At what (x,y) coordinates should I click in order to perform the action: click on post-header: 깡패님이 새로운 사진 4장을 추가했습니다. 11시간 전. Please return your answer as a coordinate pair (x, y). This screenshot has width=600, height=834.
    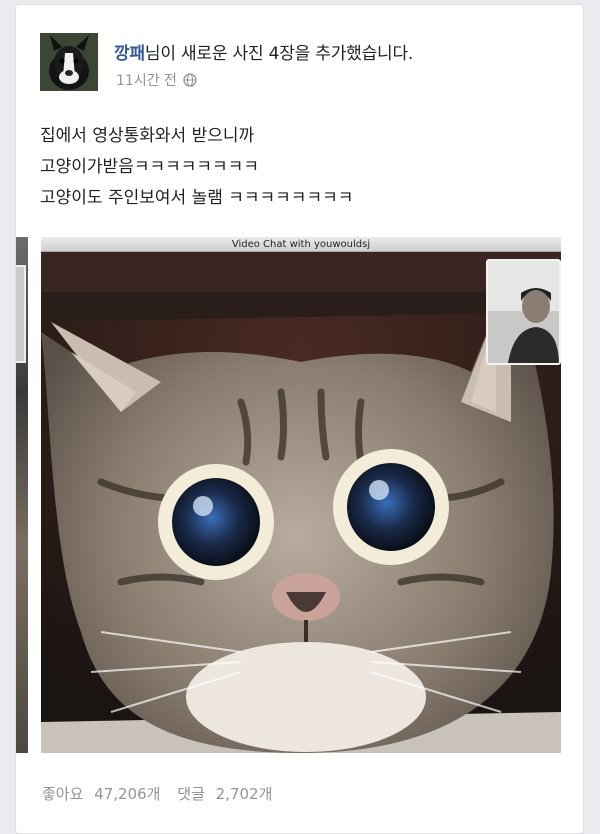
    Looking at the image, I should click on (300, 64).